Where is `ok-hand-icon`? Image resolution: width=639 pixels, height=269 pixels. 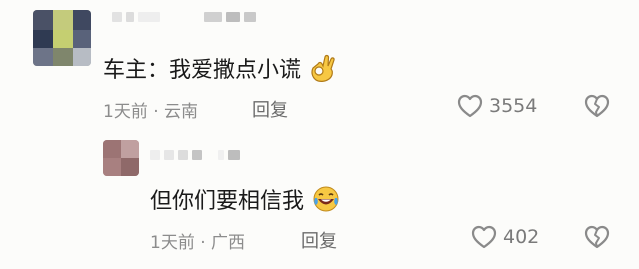 ok-hand-icon is located at coordinates (323, 71).